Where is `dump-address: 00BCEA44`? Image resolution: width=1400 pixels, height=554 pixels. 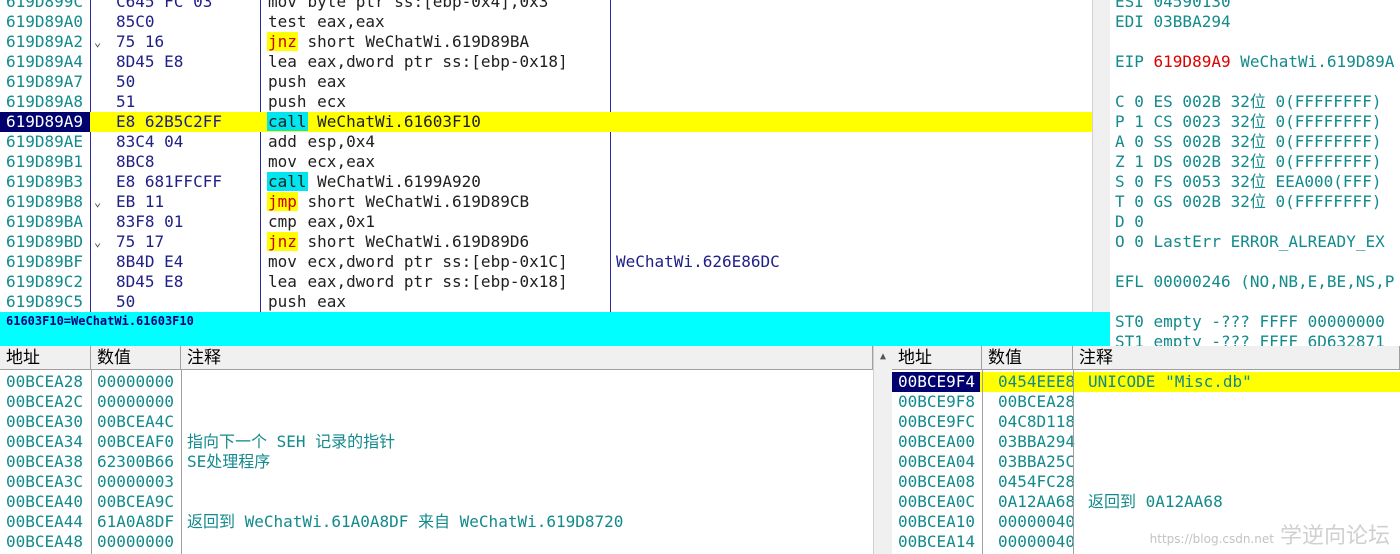
dump-address: 00BCEA44 is located at coordinates (44, 522).